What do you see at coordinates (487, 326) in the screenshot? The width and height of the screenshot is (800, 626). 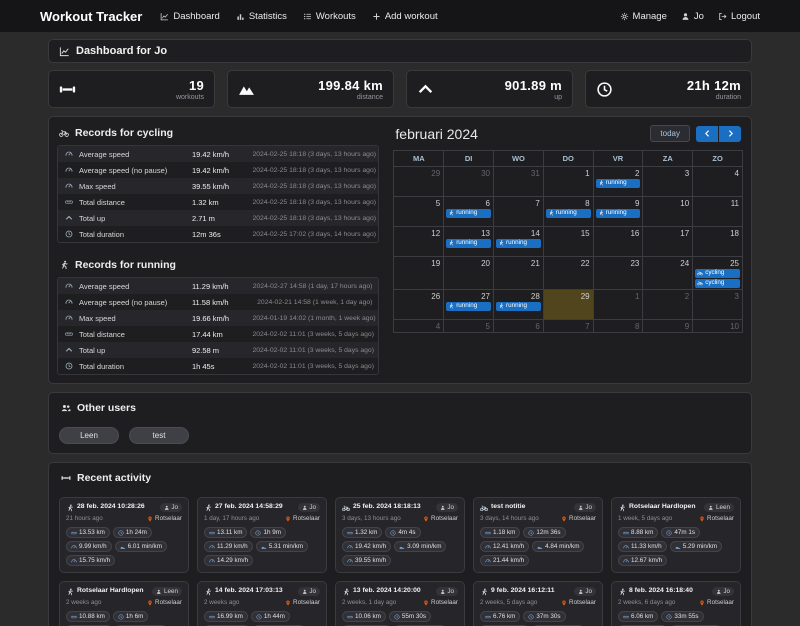 I see `calendar-day-number: 5` at bounding box center [487, 326].